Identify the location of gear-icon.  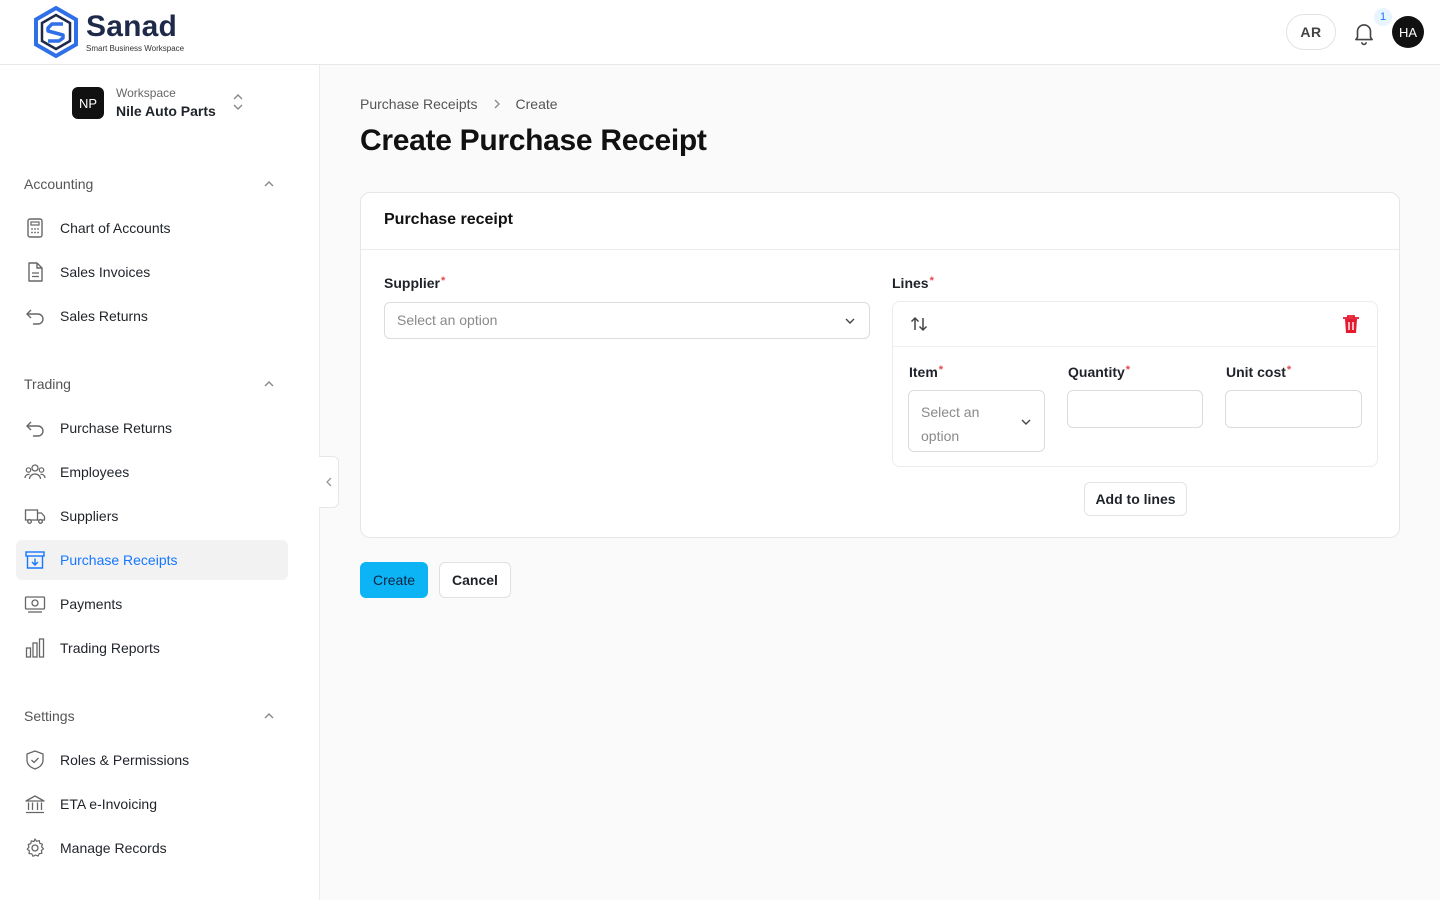
(35, 848).